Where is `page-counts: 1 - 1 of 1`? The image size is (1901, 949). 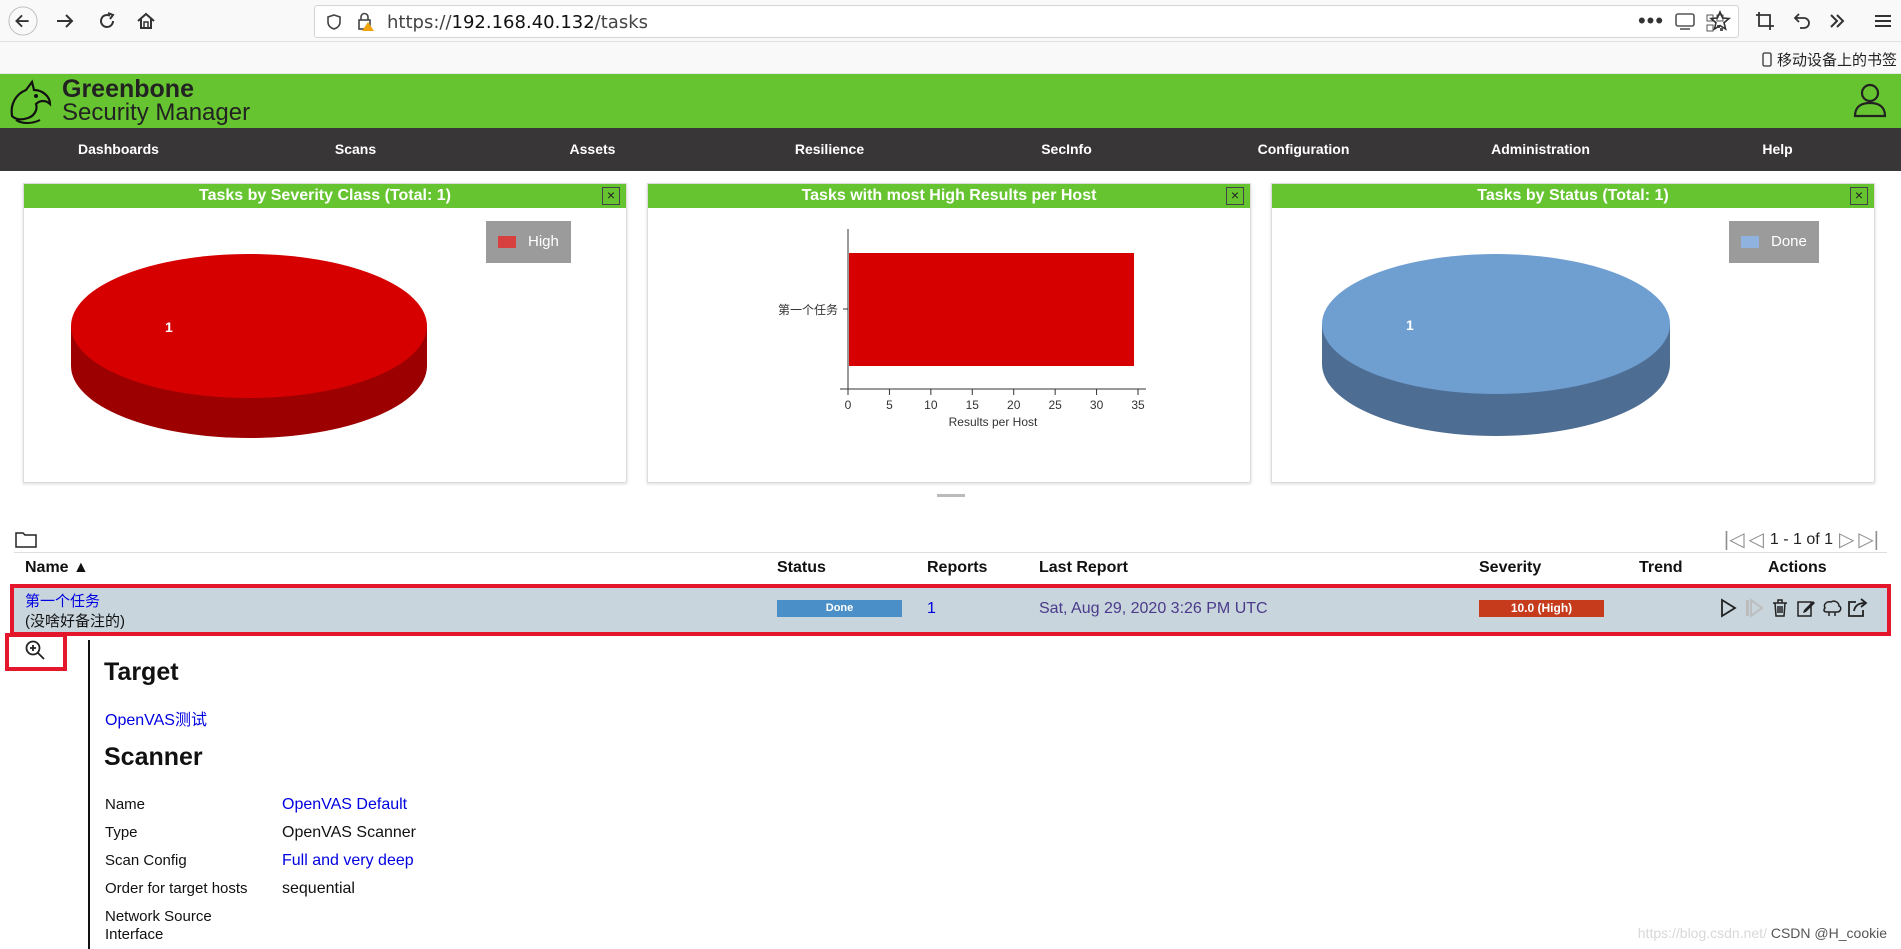 page-counts: 1 - 1 of 1 is located at coordinates (1801, 539).